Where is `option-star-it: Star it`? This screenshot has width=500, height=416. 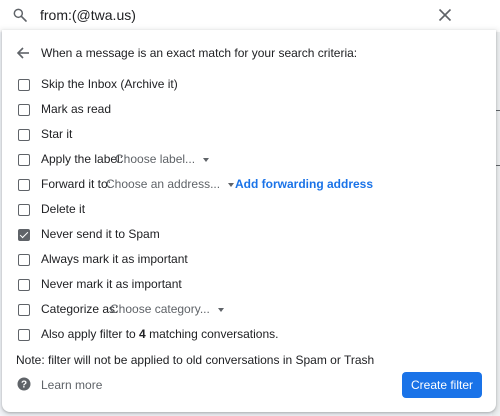
option-star-it: Star it is located at coordinates (249, 135).